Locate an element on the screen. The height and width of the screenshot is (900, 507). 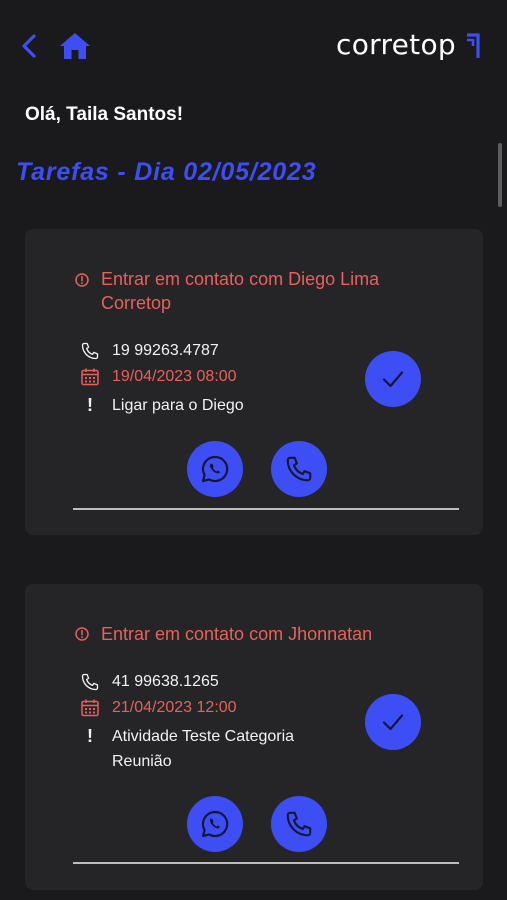
back-button is located at coordinates (30, 46).